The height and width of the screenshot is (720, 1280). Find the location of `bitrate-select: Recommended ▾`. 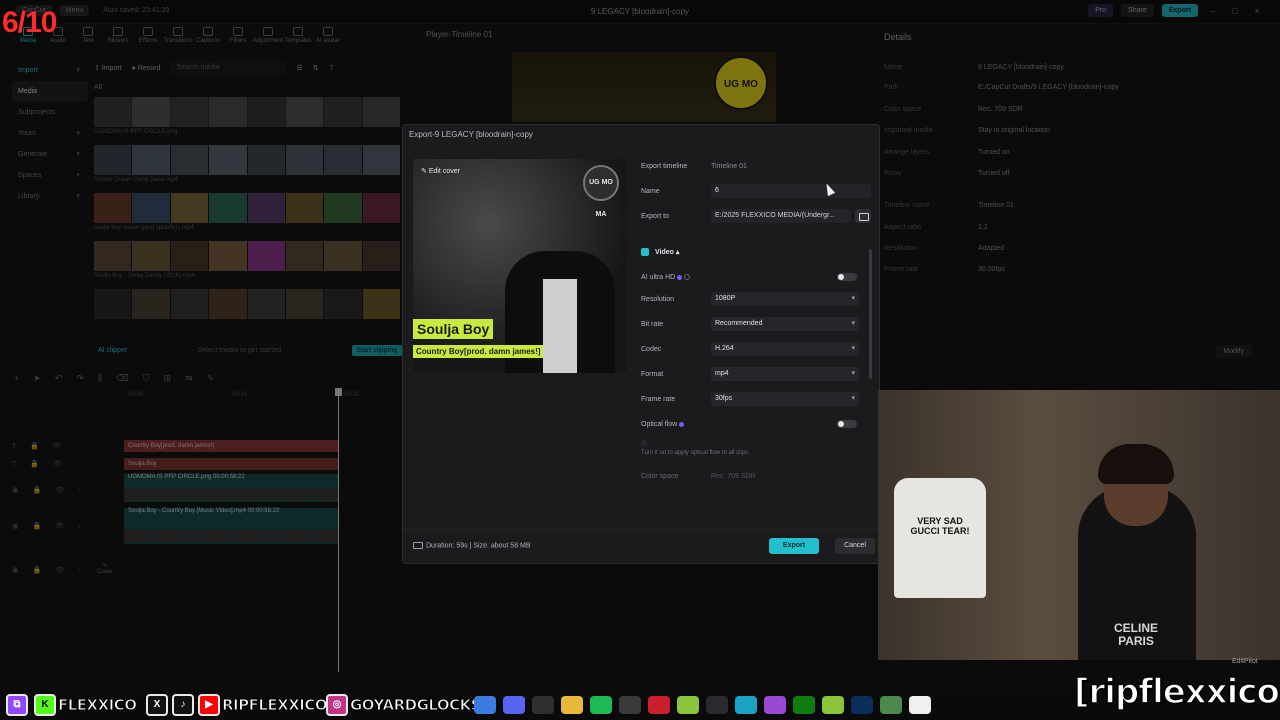

bitrate-select: Recommended ▾ is located at coordinates (785, 324).